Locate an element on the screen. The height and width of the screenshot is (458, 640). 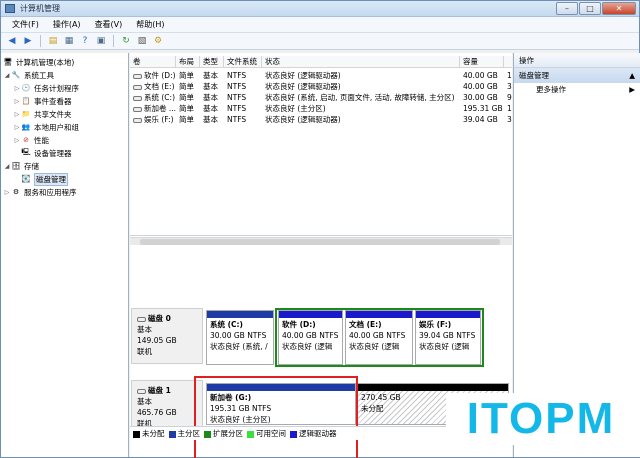
tree-item-services-apps: ▷ ⚙ 服务和应用程序 is located at coordinates (40, 192).